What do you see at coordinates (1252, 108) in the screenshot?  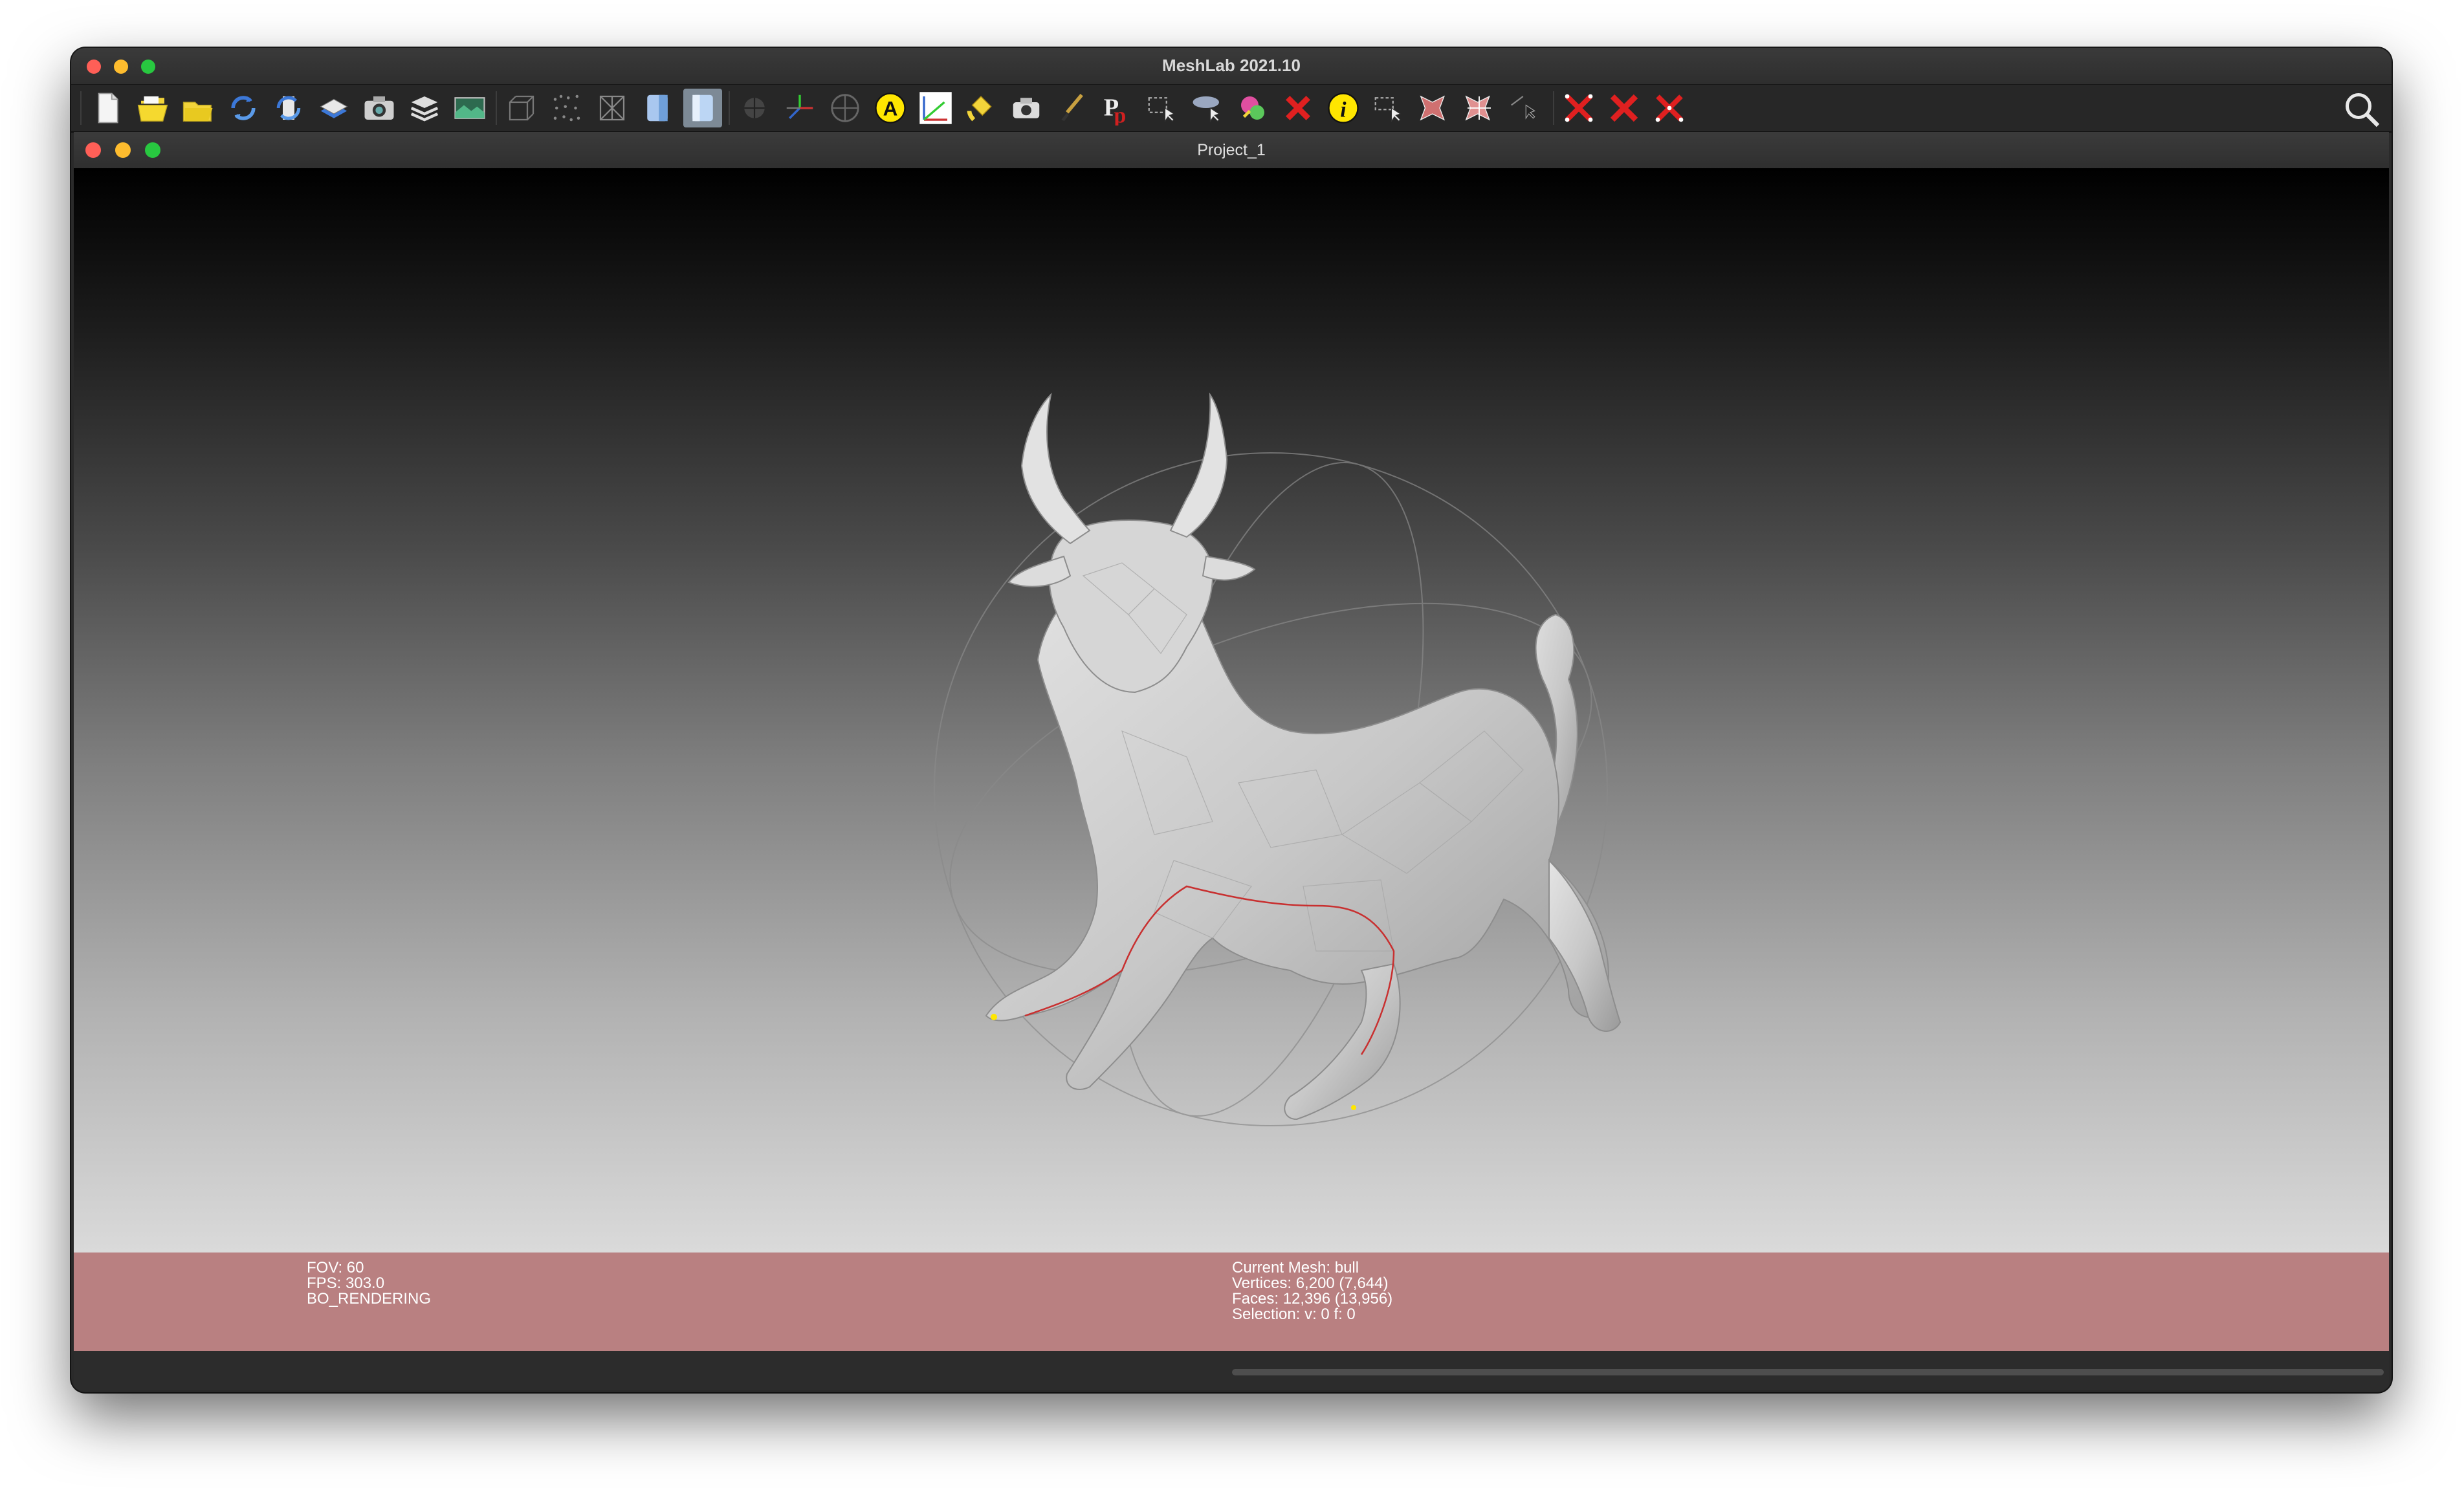 I see `z-paint-icon` at bounding box center [1252, 108].